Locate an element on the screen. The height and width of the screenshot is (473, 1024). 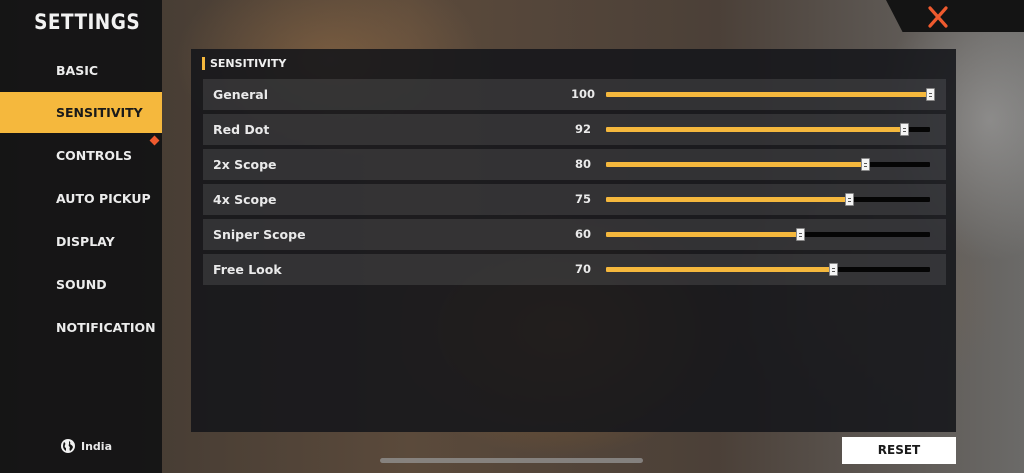
slider-value: 60 is located at coordinates (582, 234).